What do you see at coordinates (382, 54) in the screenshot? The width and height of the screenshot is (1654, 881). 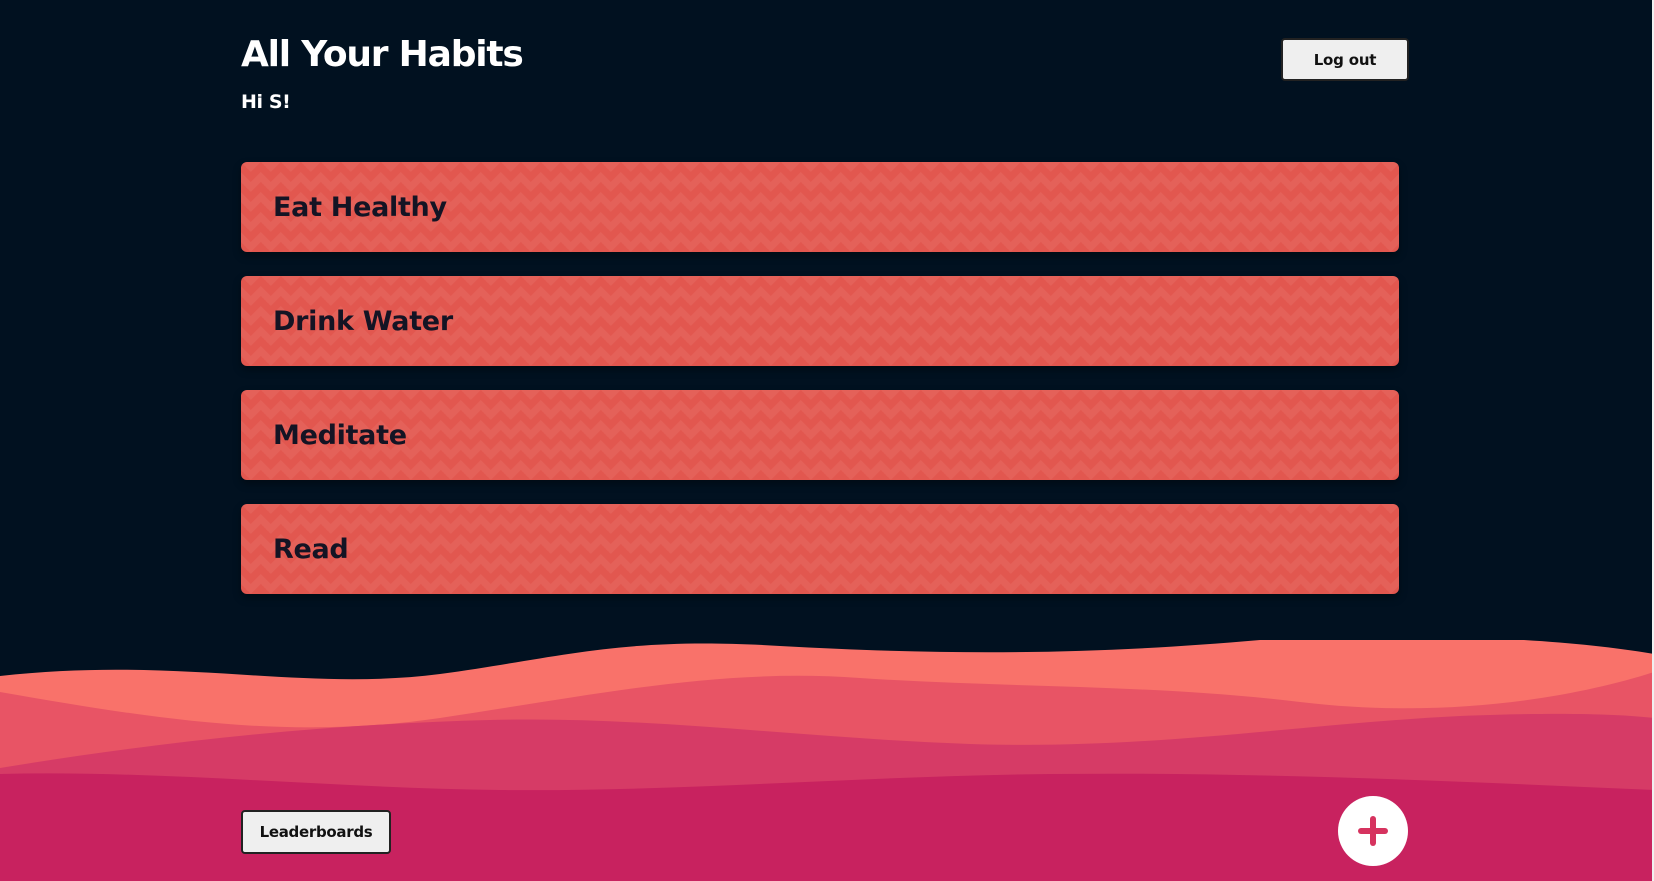 I see `page-title: All Your Habits` at bounding box center [382, 54].